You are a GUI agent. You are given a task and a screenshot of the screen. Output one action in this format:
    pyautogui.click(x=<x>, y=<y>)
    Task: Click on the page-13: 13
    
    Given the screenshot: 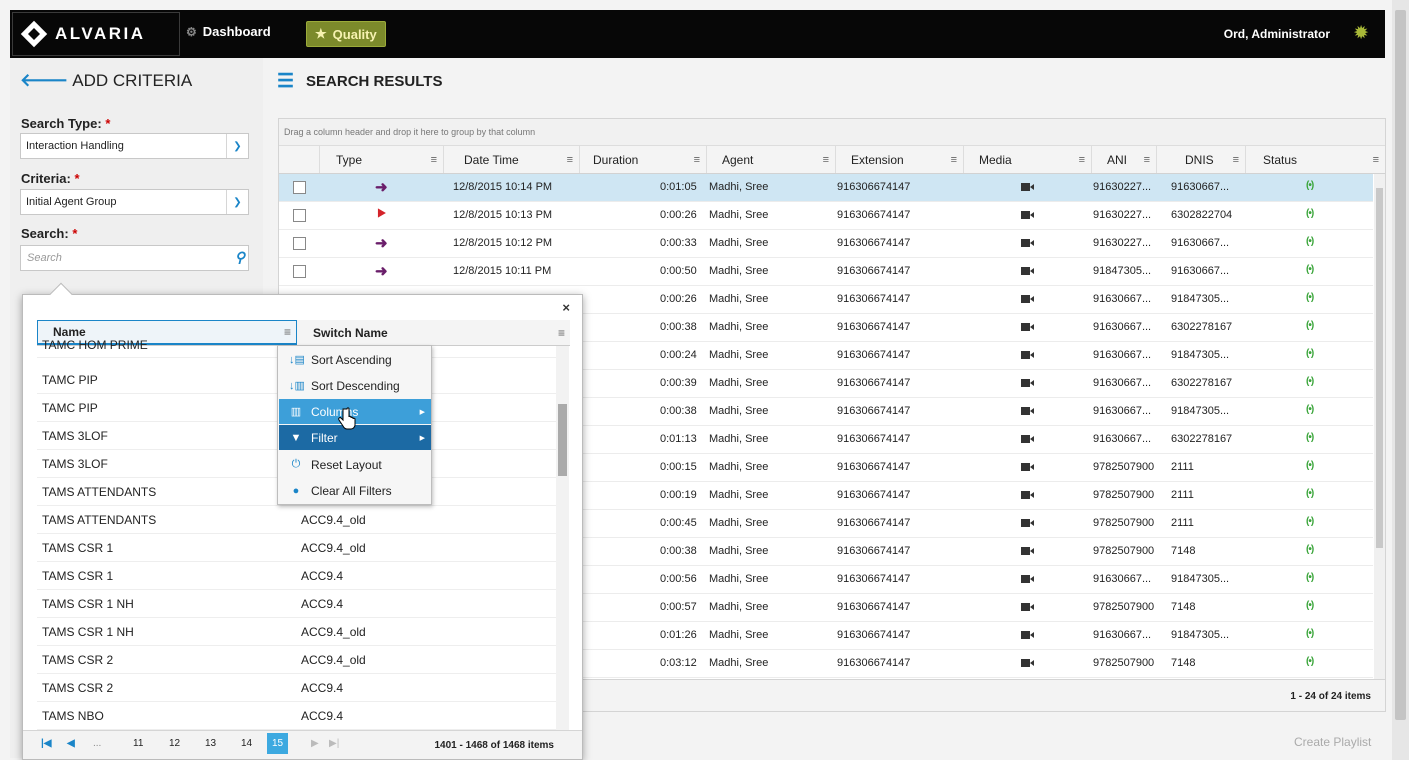 What is the action you would take?
    pyautogui.click(x=210, y=743)
    